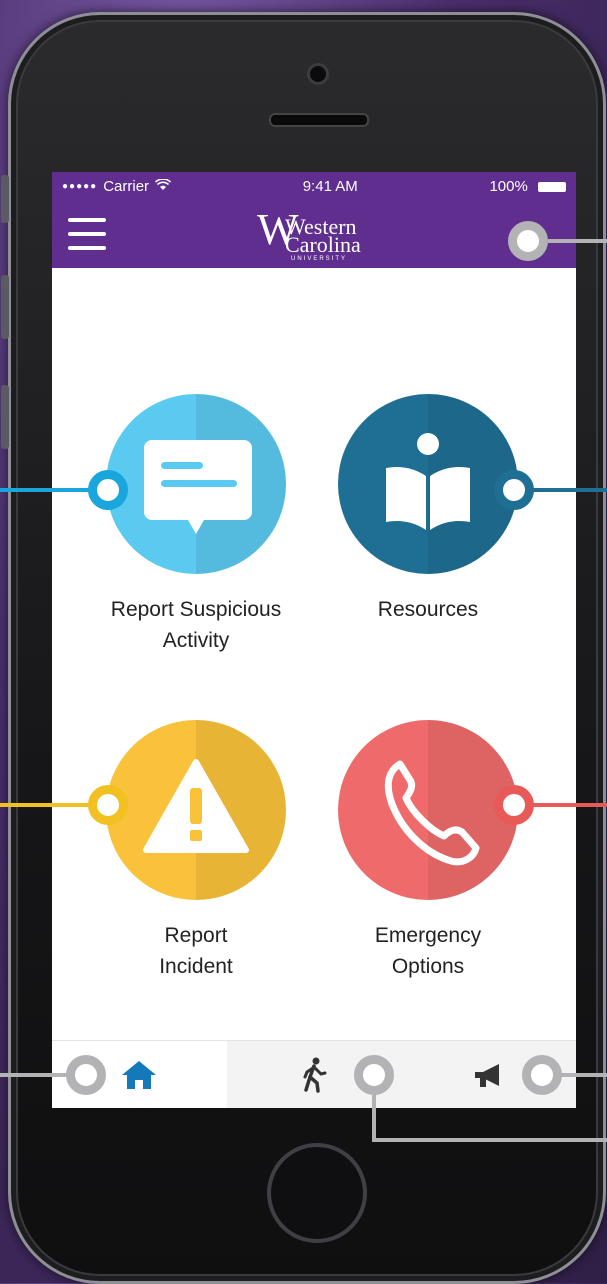 This screenshot has height=1284, width=607. I want to click on megaphone-icon, so click(486, 1075).